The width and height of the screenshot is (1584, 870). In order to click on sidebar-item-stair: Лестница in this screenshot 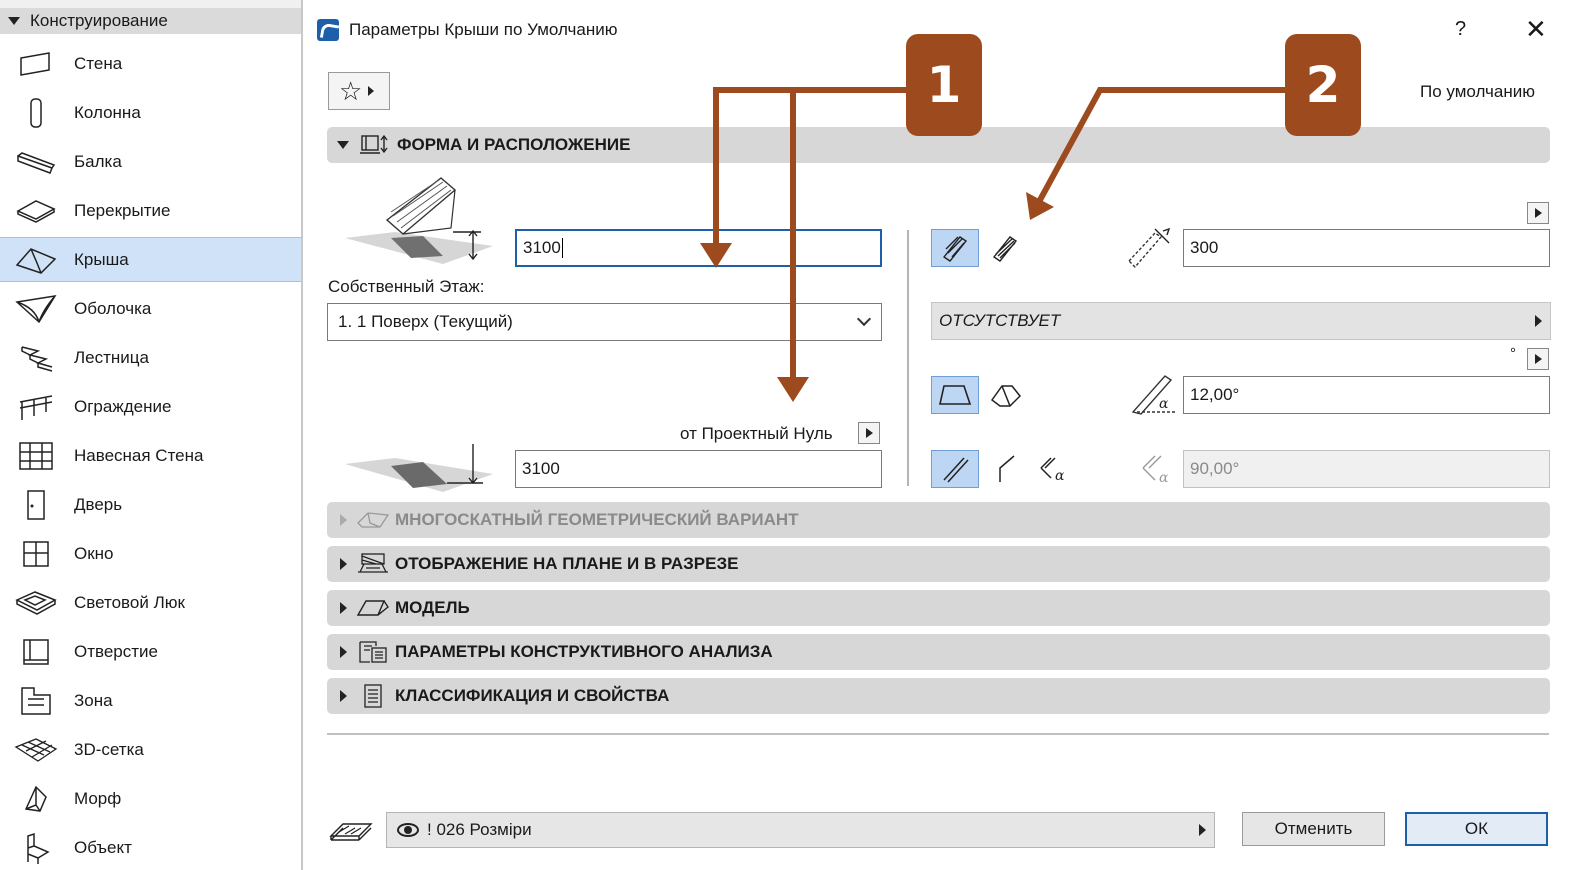, I will do `click(150, 357)`.